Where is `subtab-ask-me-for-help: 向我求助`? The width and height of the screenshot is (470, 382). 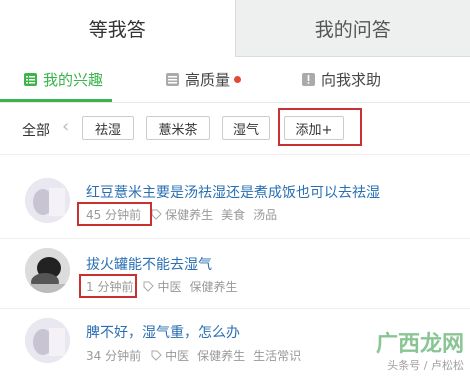
subtab-ask-me-for-help: 向我求助 is located at coordinates (341, 79).